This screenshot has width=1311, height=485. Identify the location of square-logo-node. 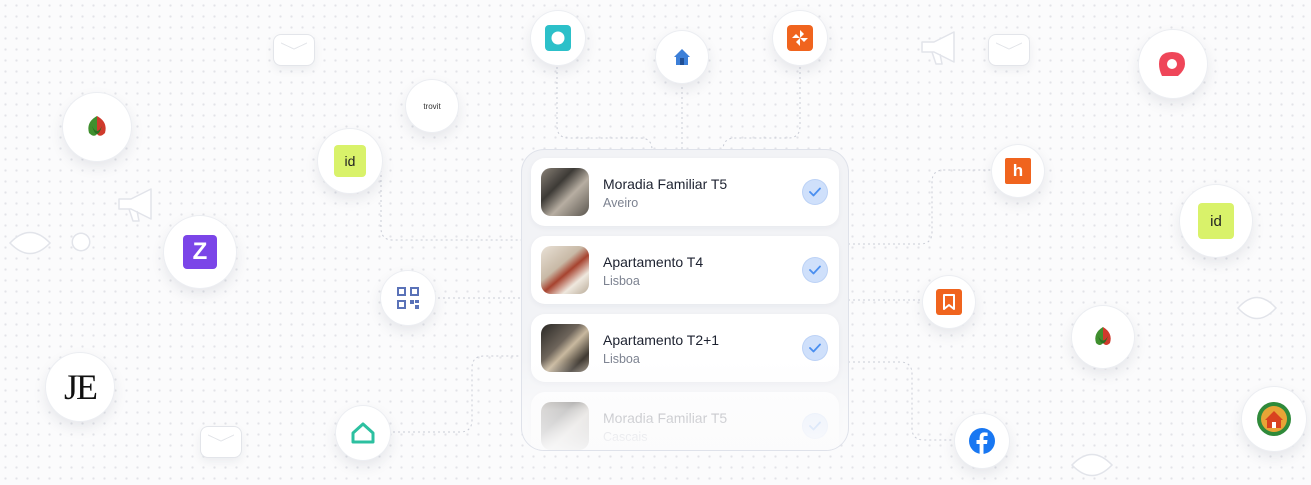
(558, 38).